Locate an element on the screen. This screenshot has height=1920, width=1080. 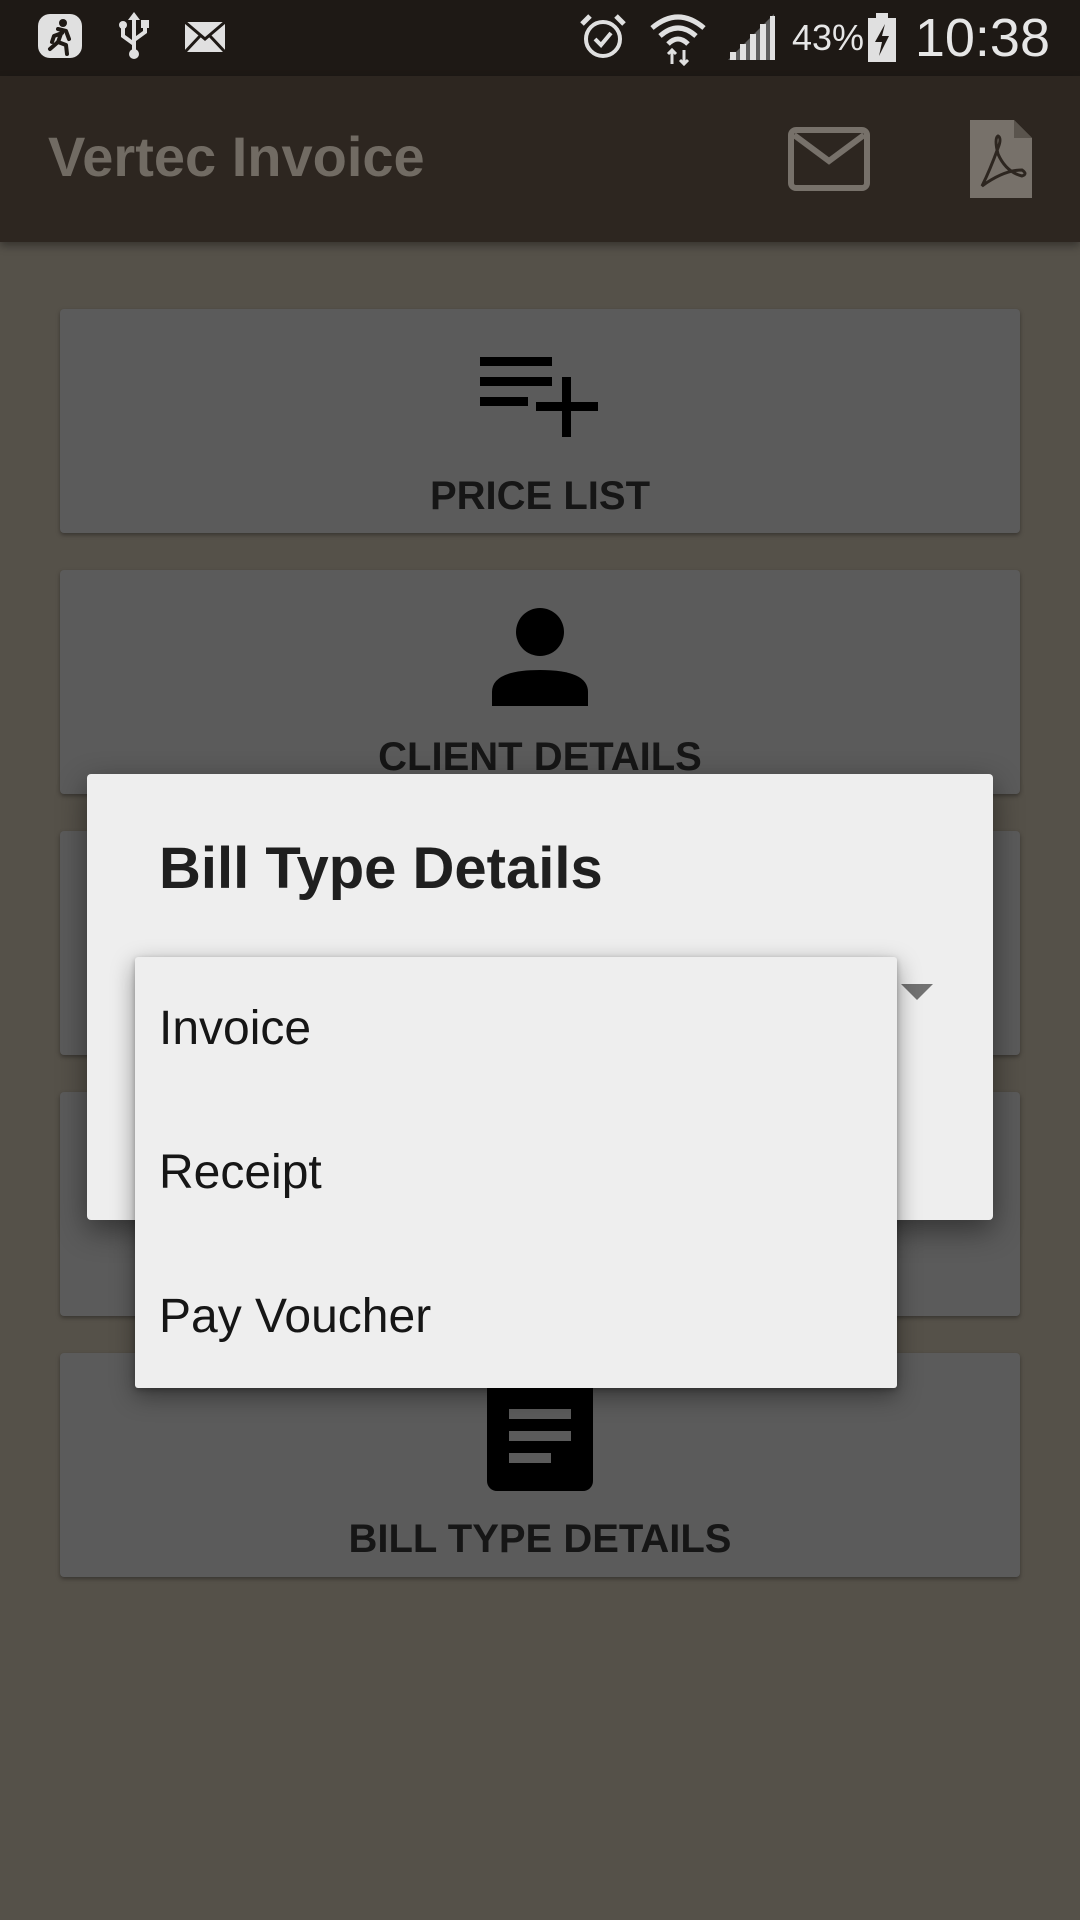
status-bar: 43% 10:38 is located at coordinates (540, 38).